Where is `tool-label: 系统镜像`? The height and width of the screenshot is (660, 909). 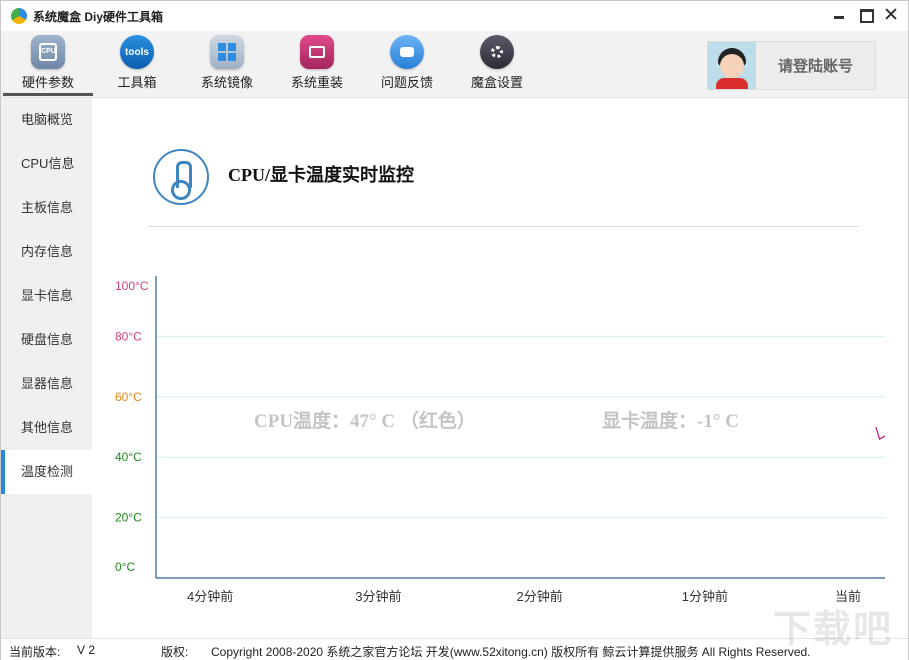
tool-label: 系统镜像 is located at coordinates (226, 82).